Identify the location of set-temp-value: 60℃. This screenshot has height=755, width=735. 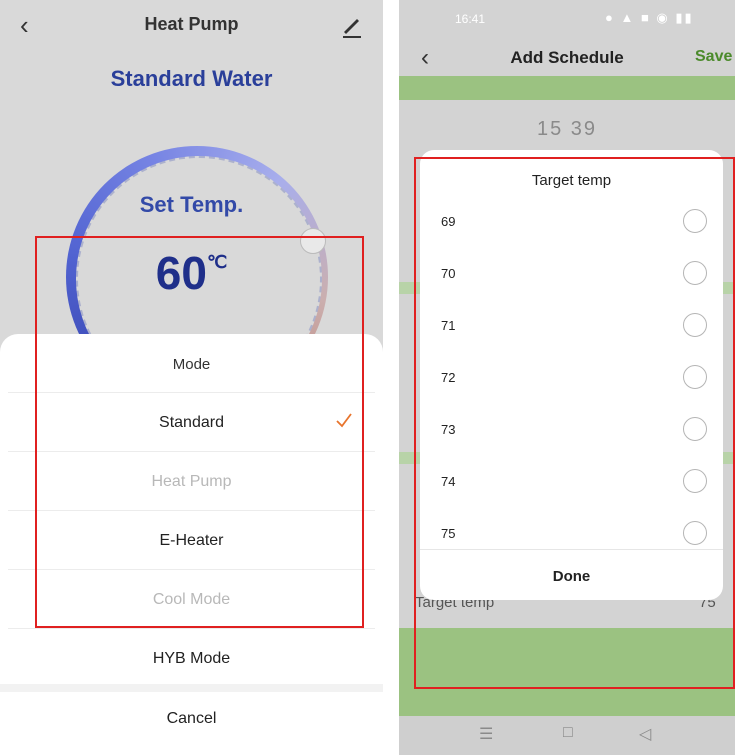
(191, 273).